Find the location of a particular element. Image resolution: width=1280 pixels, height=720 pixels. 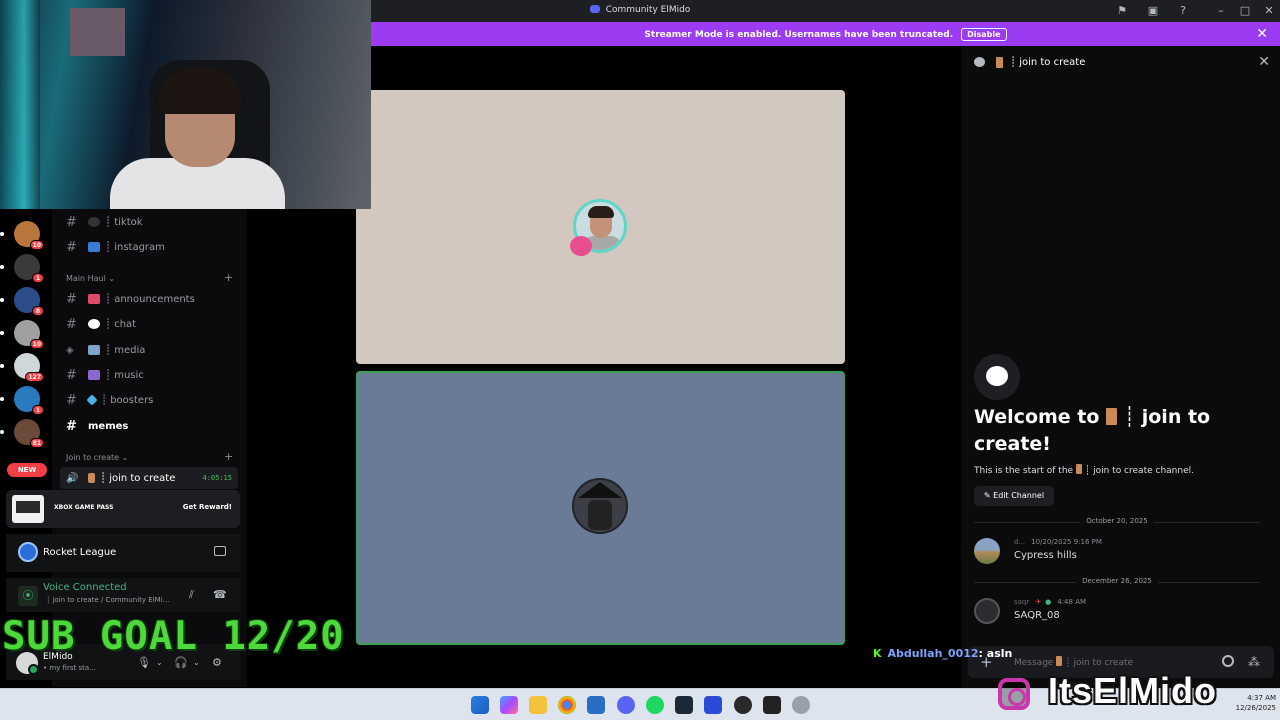

kick-icon: K is located at coordinates (877, 653).